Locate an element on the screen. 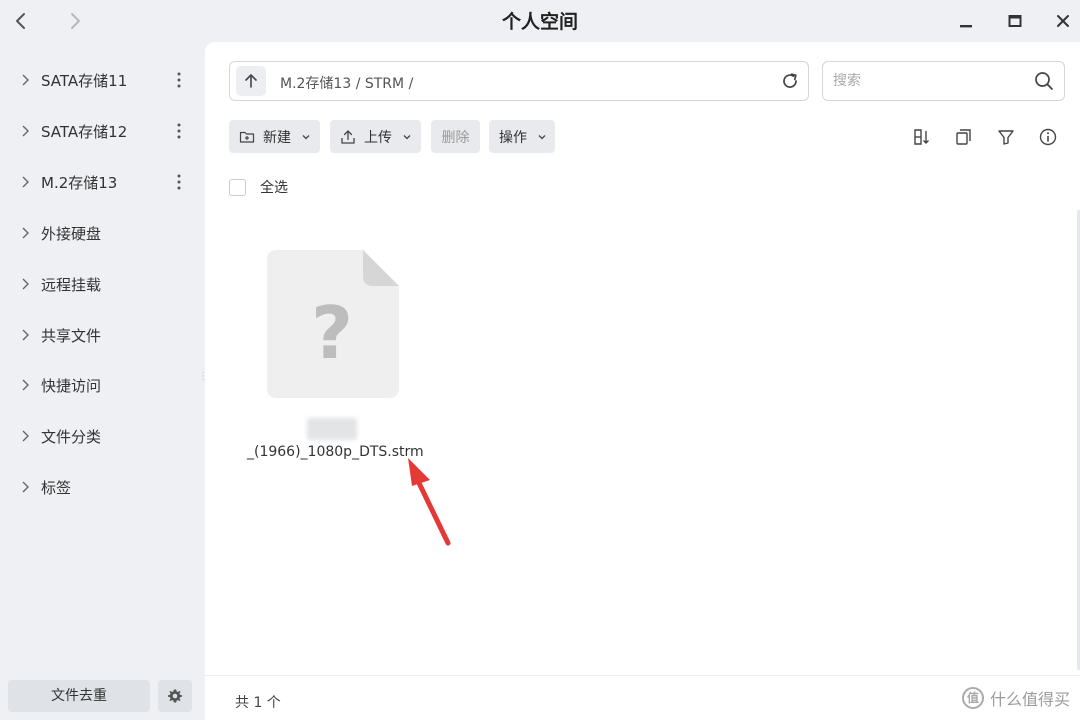 This screenshot has width=1080, height=720. item-count: 共 1 个 is located at coordinates (258, 703).